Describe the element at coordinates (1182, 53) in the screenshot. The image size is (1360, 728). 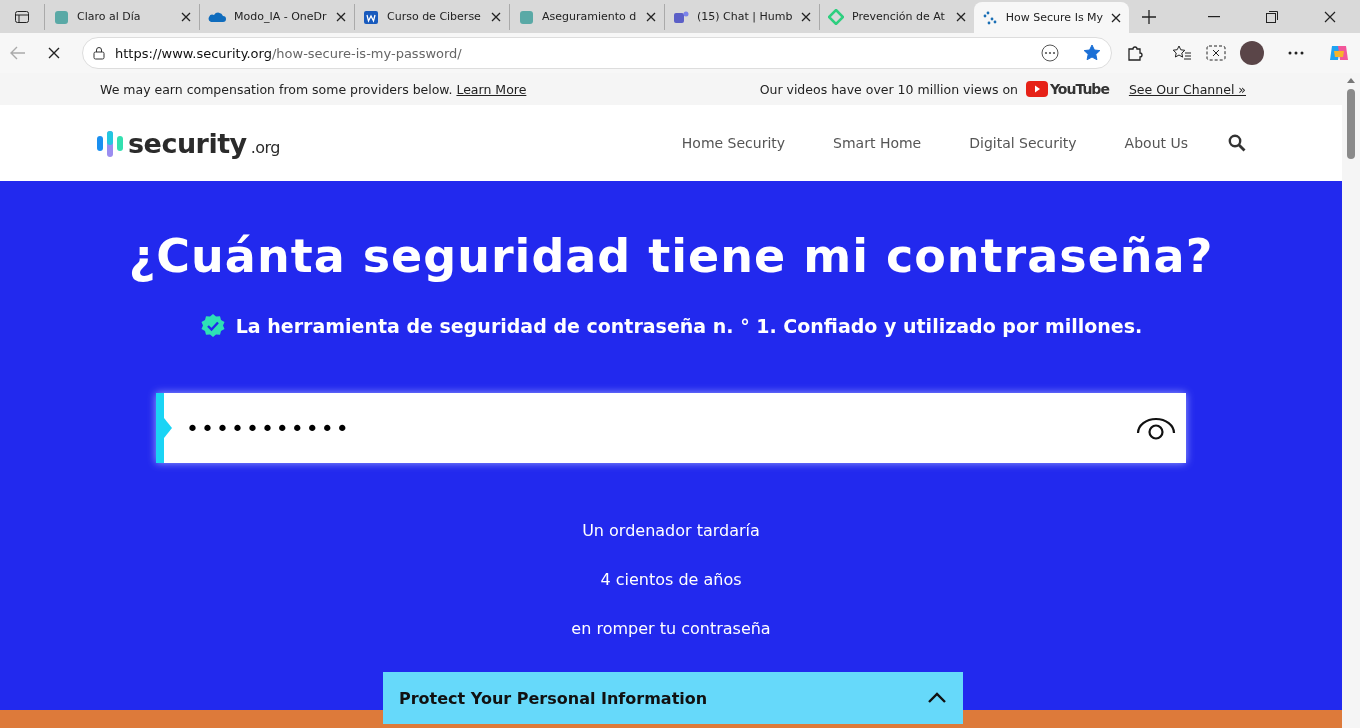
I see `favorites-icon` at that location.